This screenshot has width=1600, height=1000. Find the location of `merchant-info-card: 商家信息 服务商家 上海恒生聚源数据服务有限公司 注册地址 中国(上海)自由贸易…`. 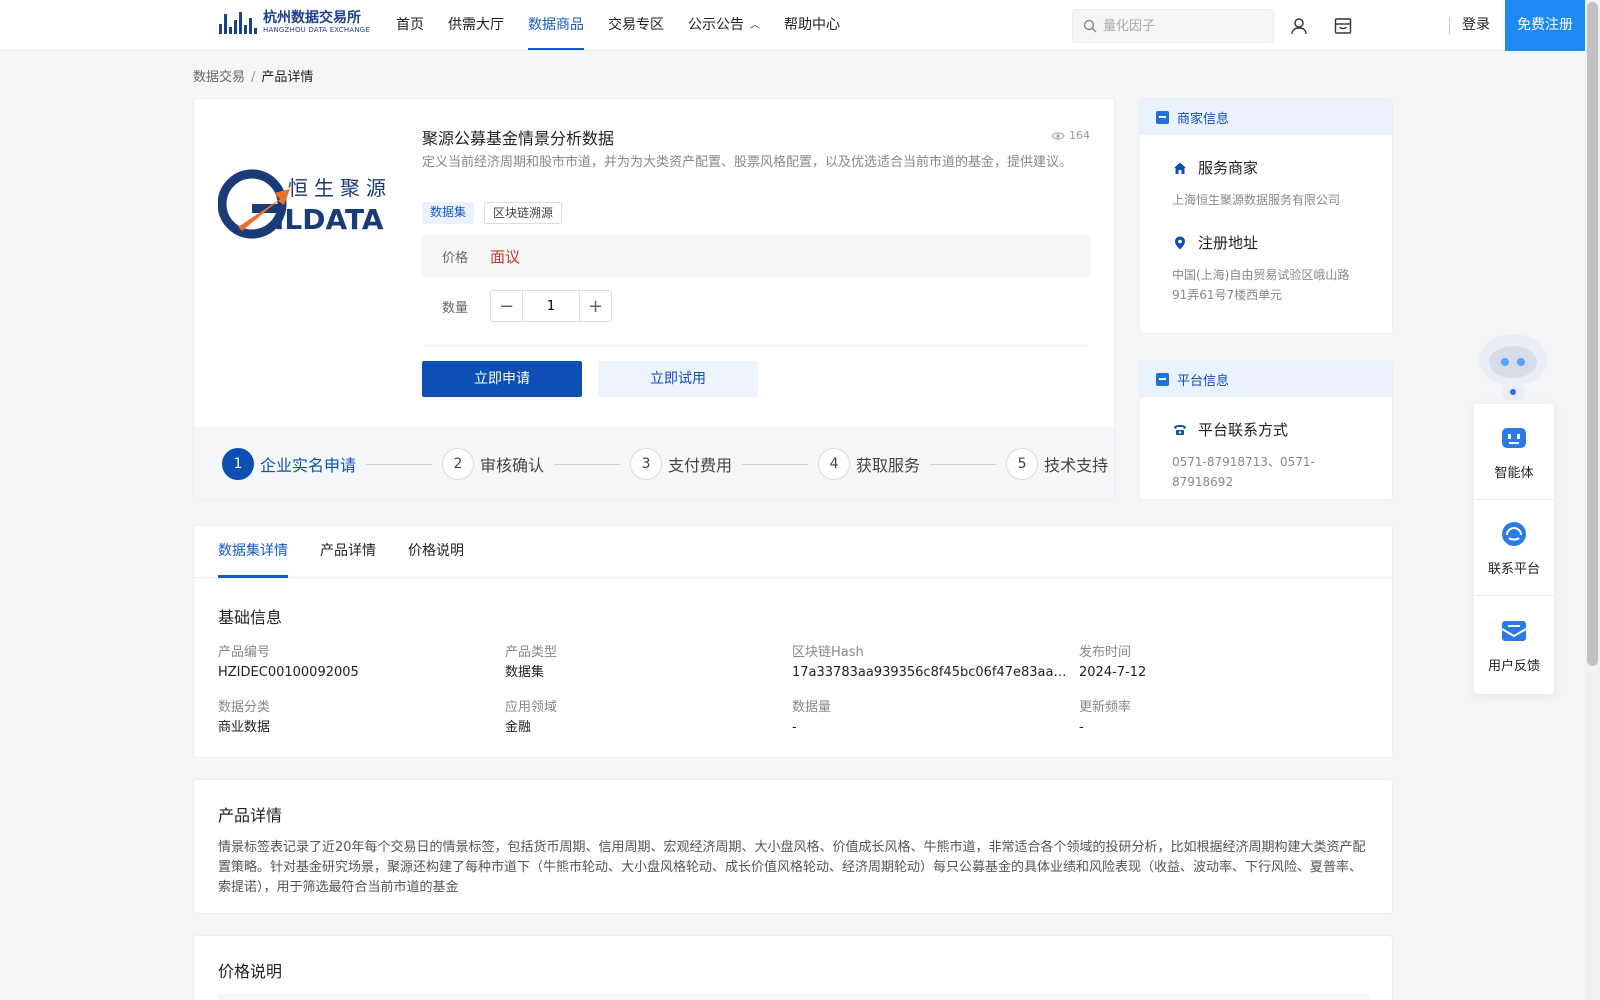

merchant-info-card: 商家信息 服务商家 上海恒生聚源数据服务有限公司 注册地址 中国(上海)自由贸易… is located at coordinates (1266, 216).